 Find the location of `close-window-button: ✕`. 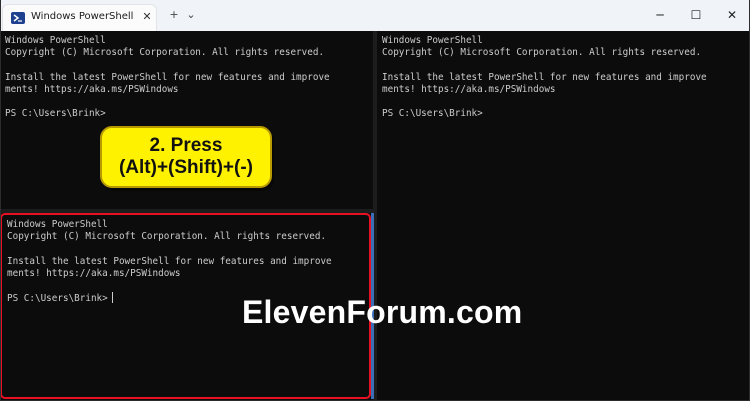

close-window-button: ✕ is located at coordinates (732, 15).